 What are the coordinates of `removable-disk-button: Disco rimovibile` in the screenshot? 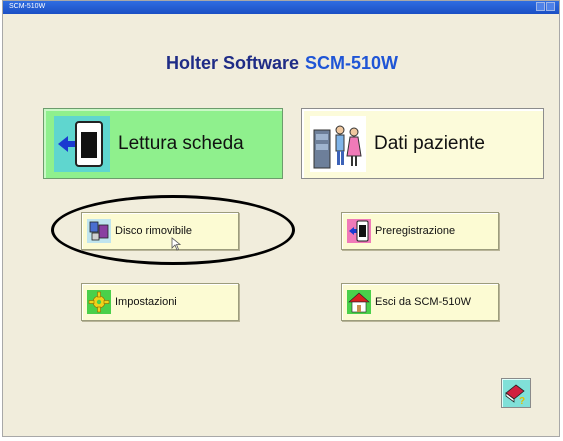 It's located at (160, 231).